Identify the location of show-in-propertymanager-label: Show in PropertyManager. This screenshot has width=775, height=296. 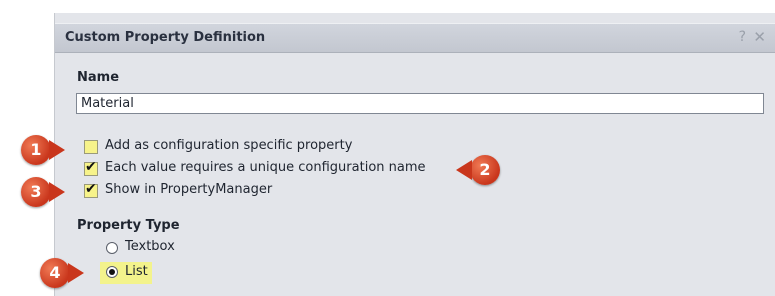
(189, 189).